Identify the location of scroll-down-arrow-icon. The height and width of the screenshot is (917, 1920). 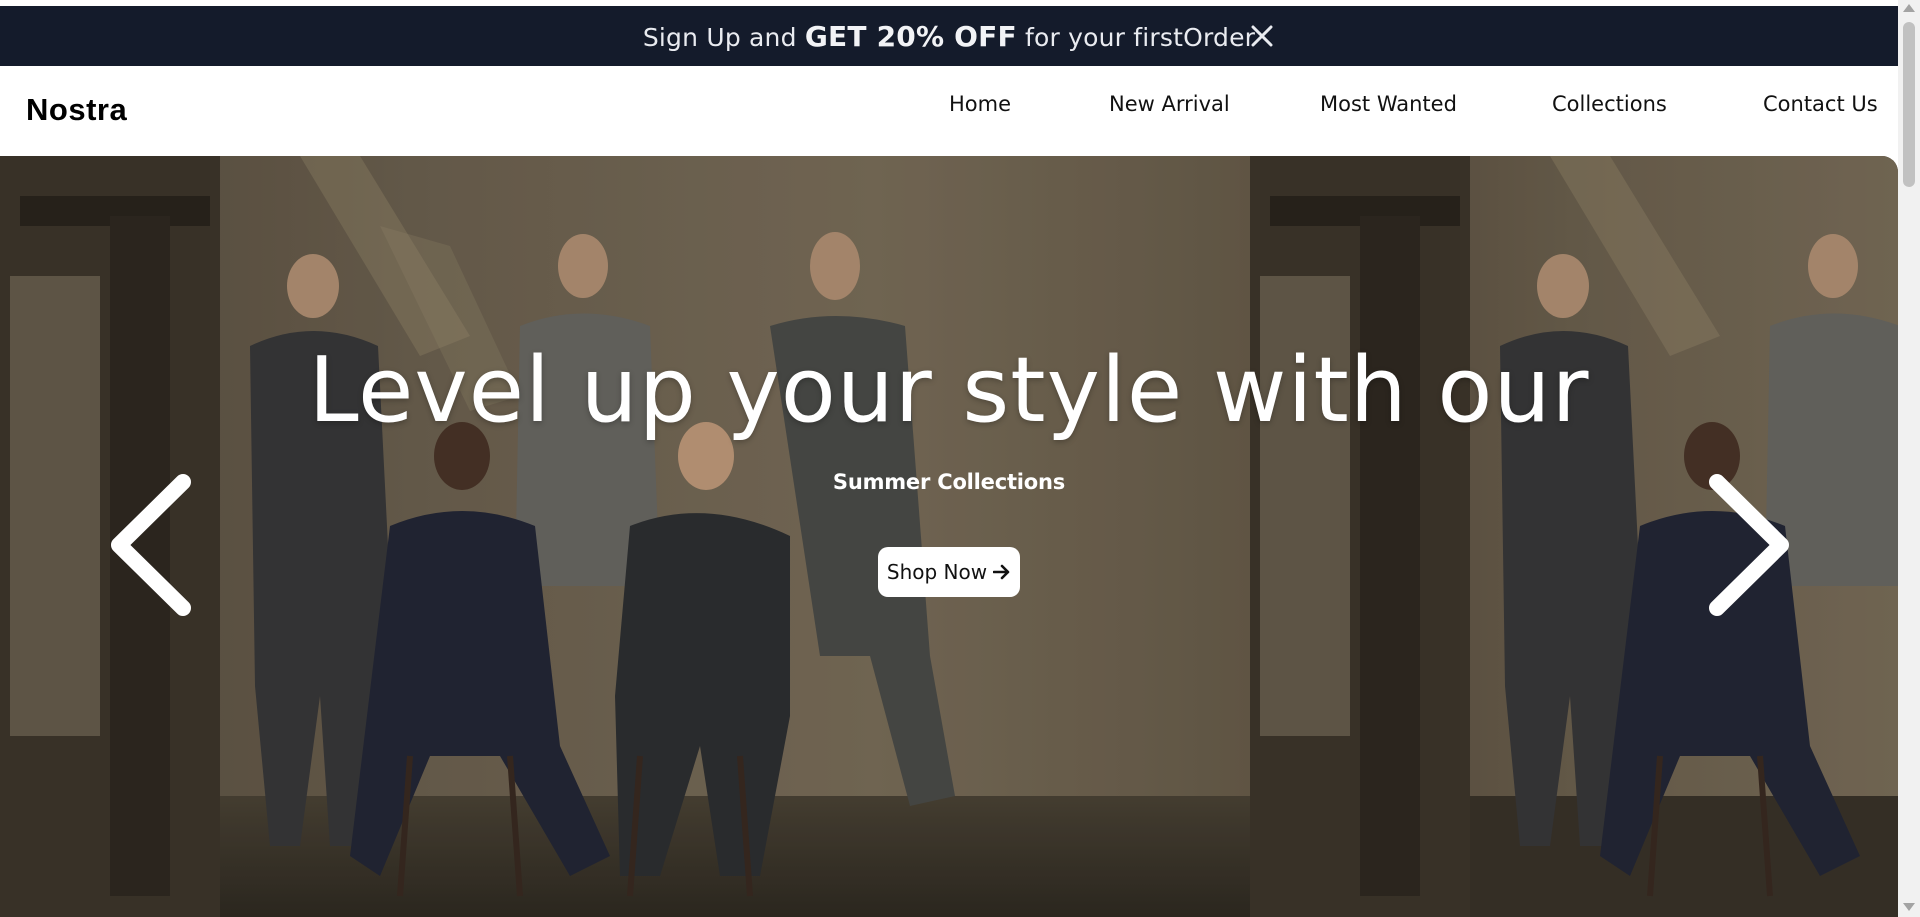
(1909, 907).